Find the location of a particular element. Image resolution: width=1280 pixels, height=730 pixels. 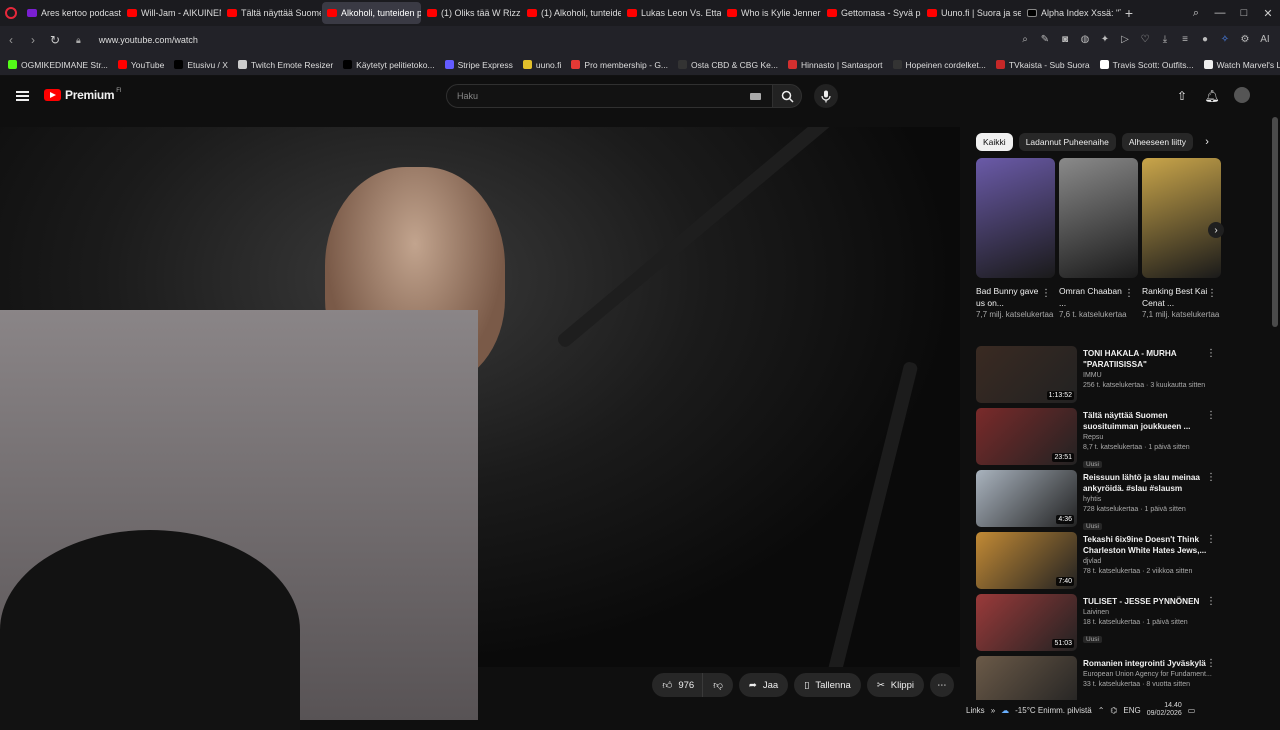

profile-icon: ● is located at coordinates (1205, 39).